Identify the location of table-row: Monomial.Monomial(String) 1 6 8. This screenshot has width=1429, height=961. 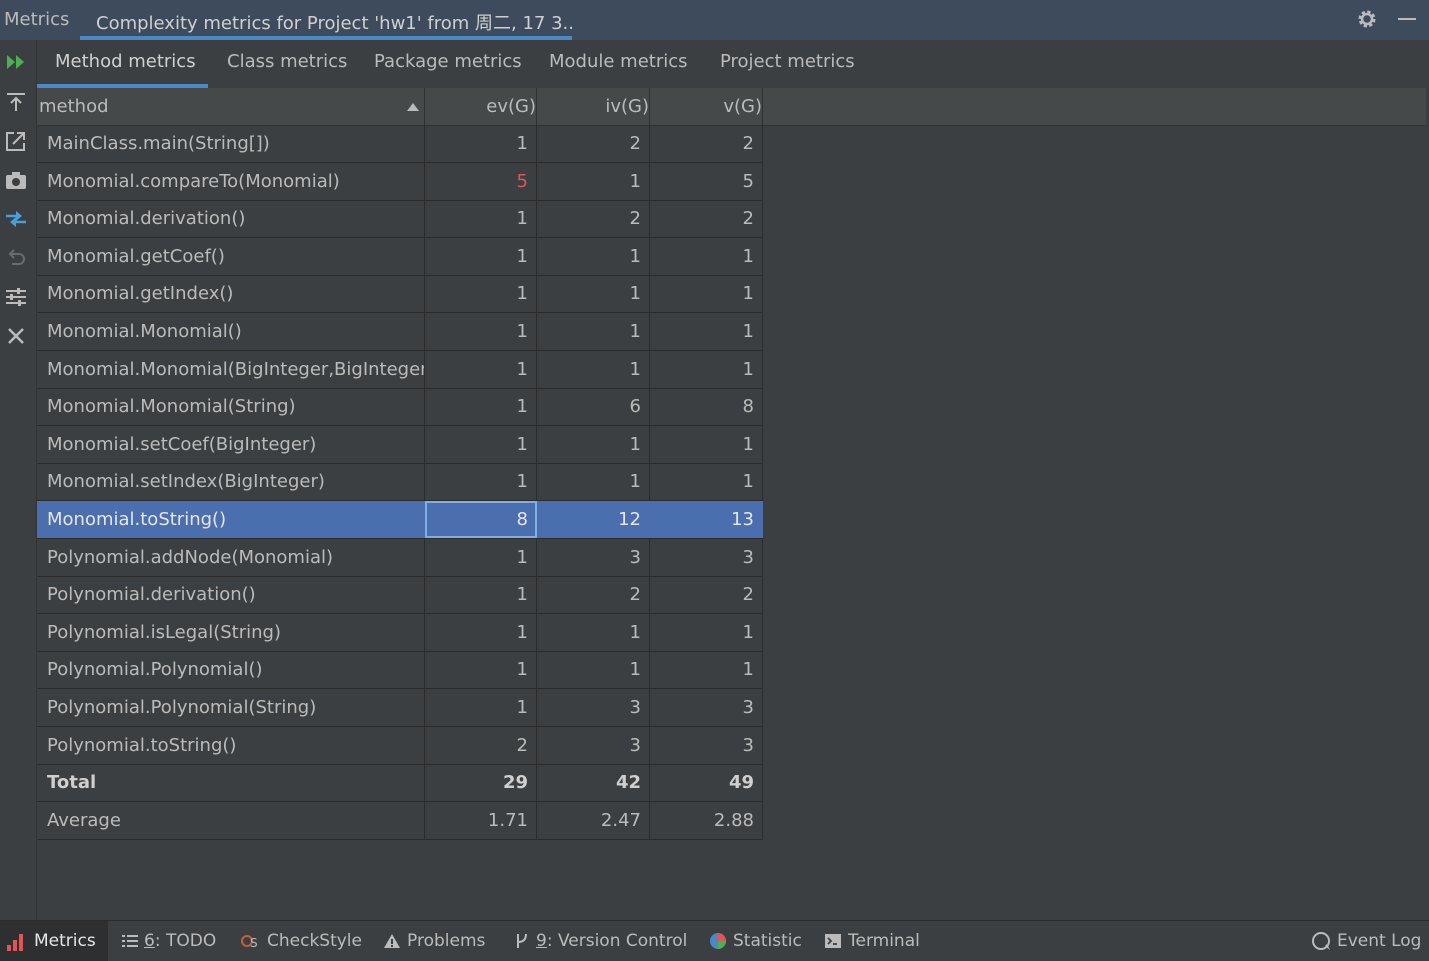
(400, 407).